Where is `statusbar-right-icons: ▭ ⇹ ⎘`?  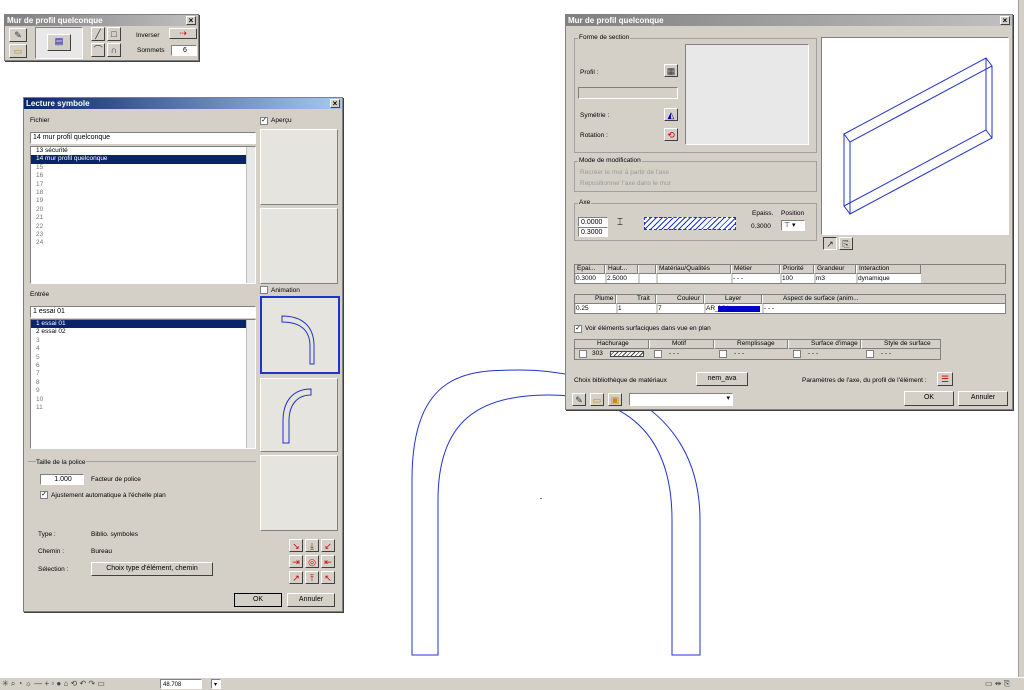 statusbar-right-icons: ▭ ⇹ ⎘ is located at coordinates (997, 683).